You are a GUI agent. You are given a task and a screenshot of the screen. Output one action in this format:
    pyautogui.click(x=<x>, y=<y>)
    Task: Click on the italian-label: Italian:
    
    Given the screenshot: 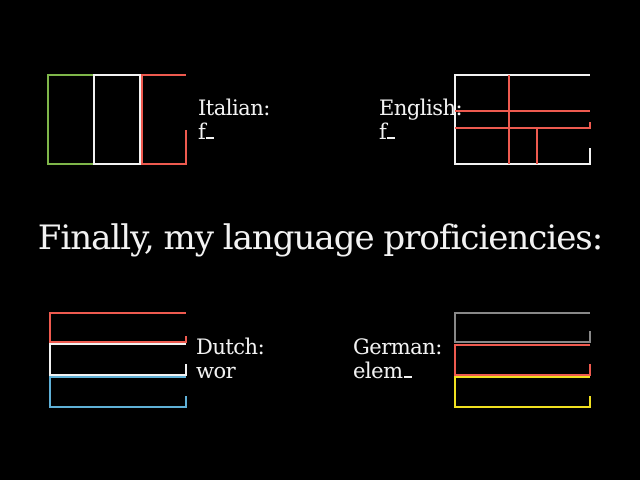 What is the action you would take?
    pyautogui.click(x=234, y=108)
    